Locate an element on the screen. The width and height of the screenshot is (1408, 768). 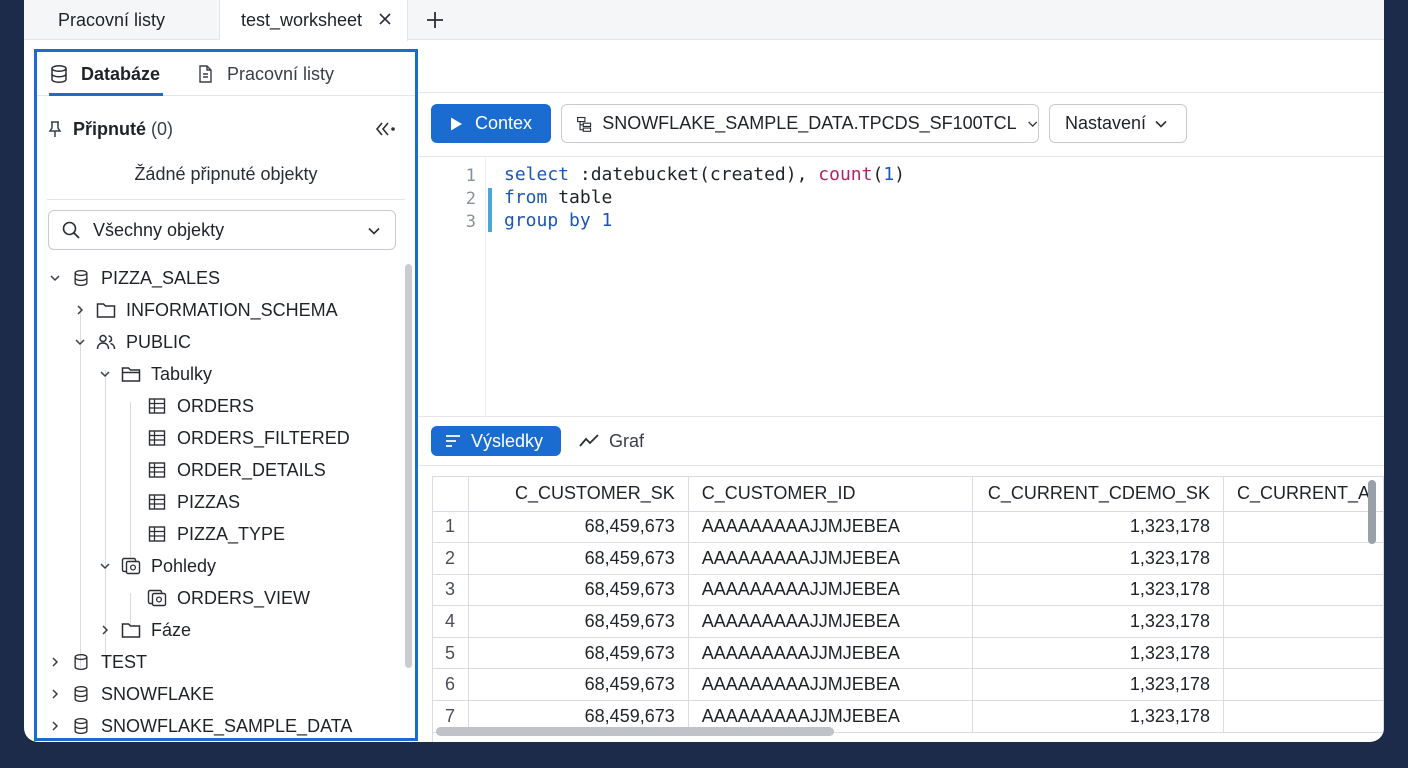
tree-node-label: INFORMATION_SCHEMA is located at coordinates (232, 309).